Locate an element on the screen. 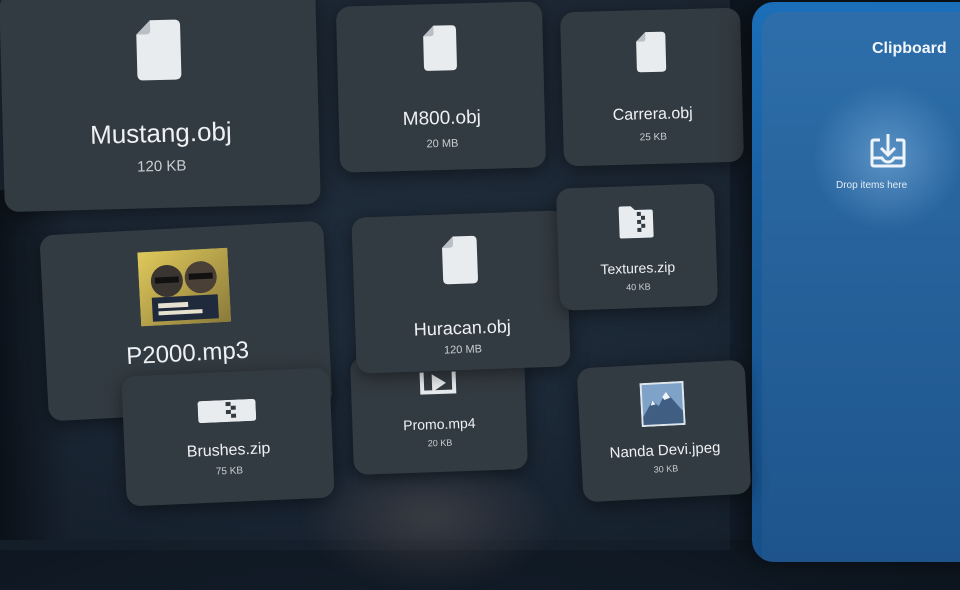 This screenshot has width=960, height=590. file-size: 25 KB is located at coordinates (653, 137).